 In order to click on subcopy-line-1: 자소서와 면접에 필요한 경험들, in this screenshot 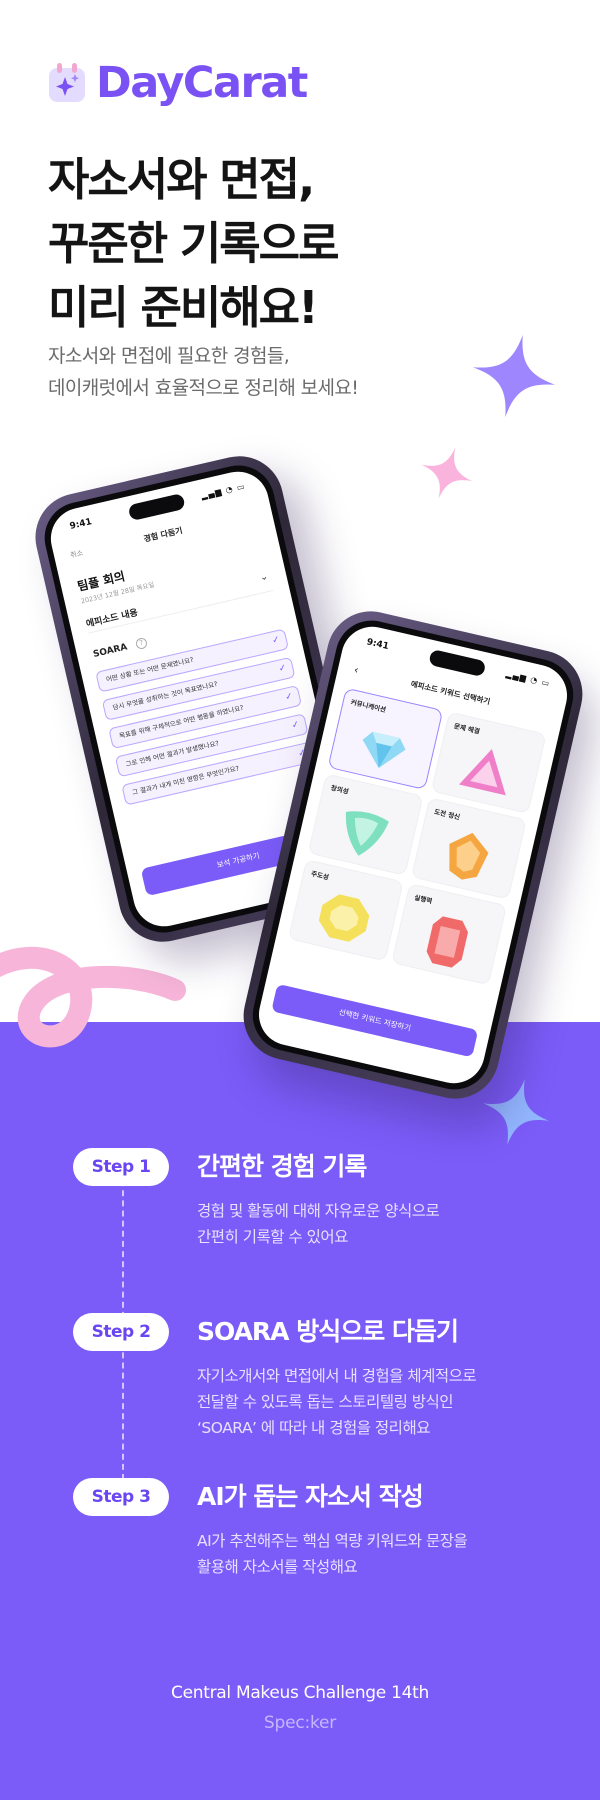, I will do `click(169, 356)`.